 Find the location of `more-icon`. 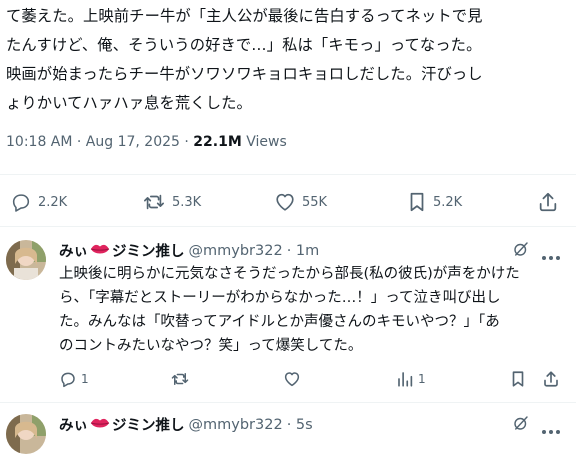

more-icon is located at coordinates (551, 255).